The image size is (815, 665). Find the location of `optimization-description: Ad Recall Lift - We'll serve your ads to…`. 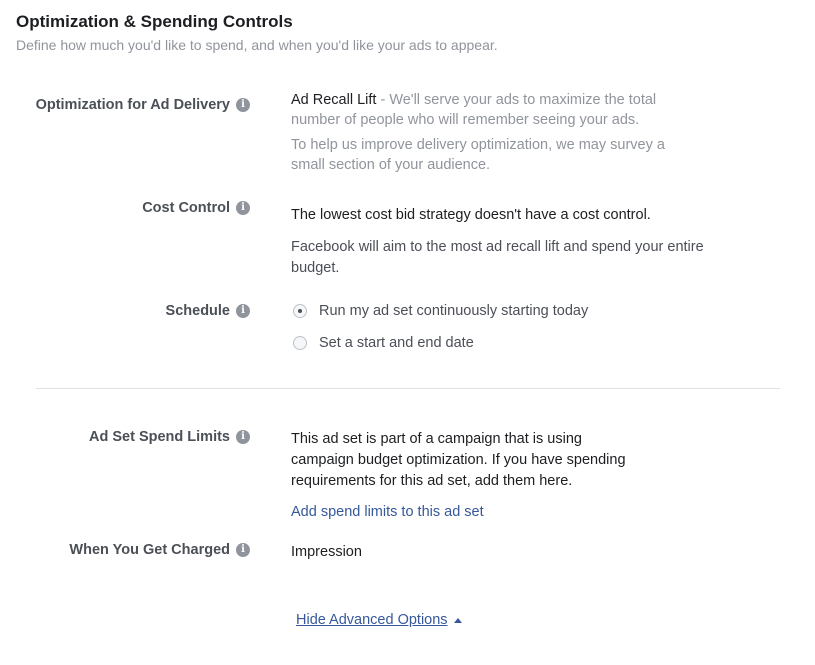

optimization-description: Ad Recall Lift - We'll serve your ads to… is located at coordinates (501, 110).